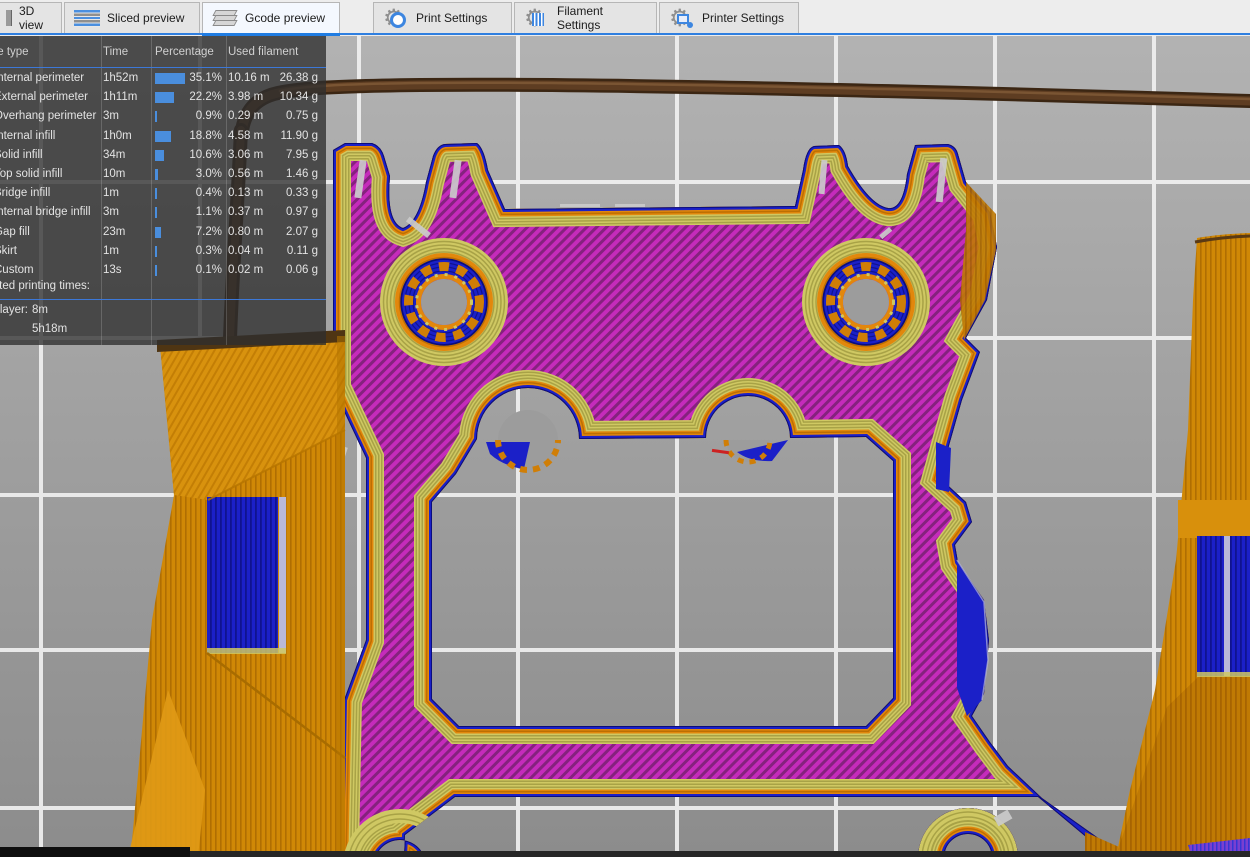 This screenshot has width=1250, height=857. Describe the element at coordinates (205, 97) in the screenshot. I see `feature-percentage: 22.2%` at that location.